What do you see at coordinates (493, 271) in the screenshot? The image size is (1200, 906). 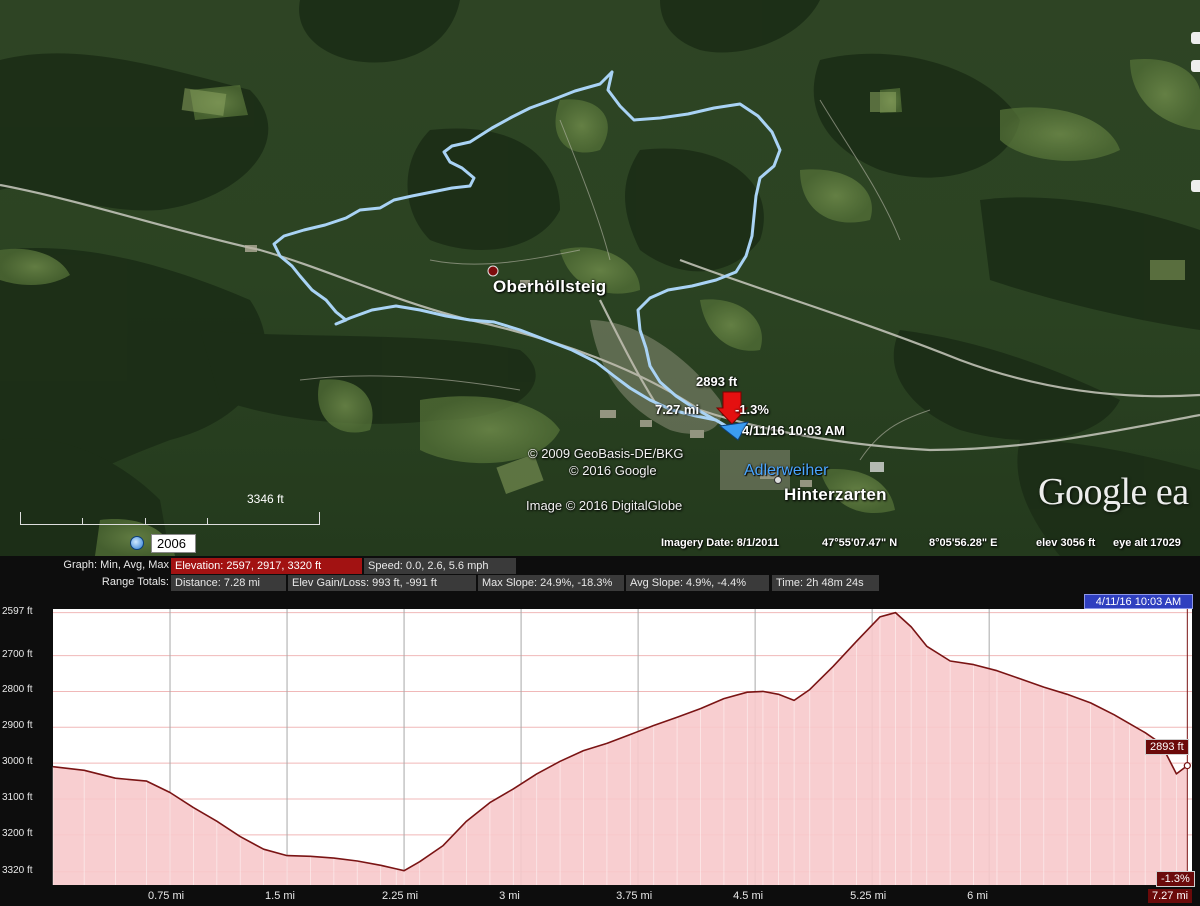 I see `place-marker` at bounding box center [493, 271].